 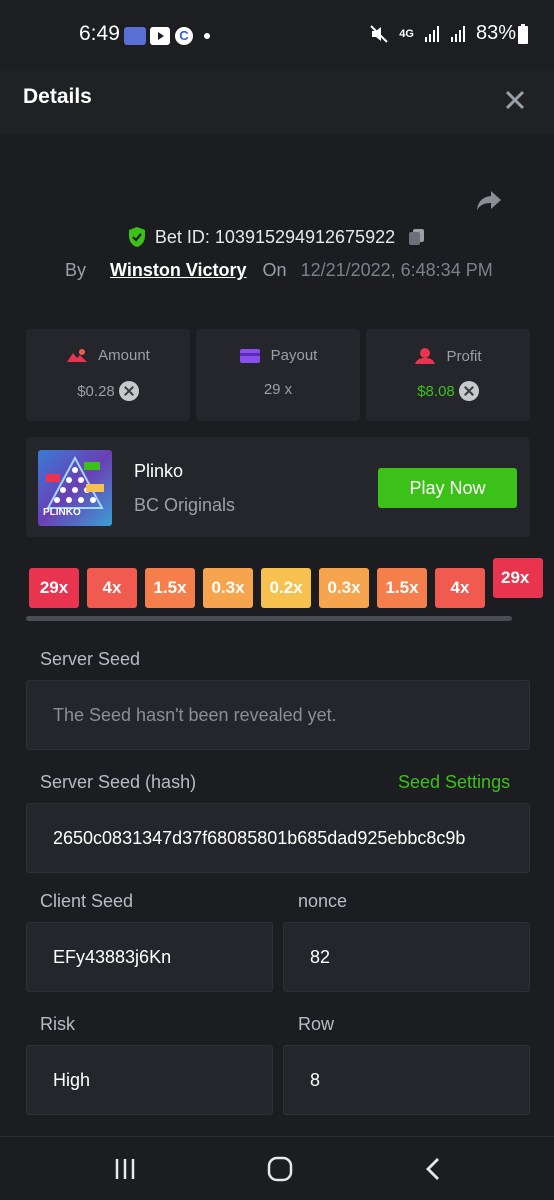 What do you see at coordinates (379, 33) in the screenshot?
I see `mute-icon` at bounding box center [379, 33].